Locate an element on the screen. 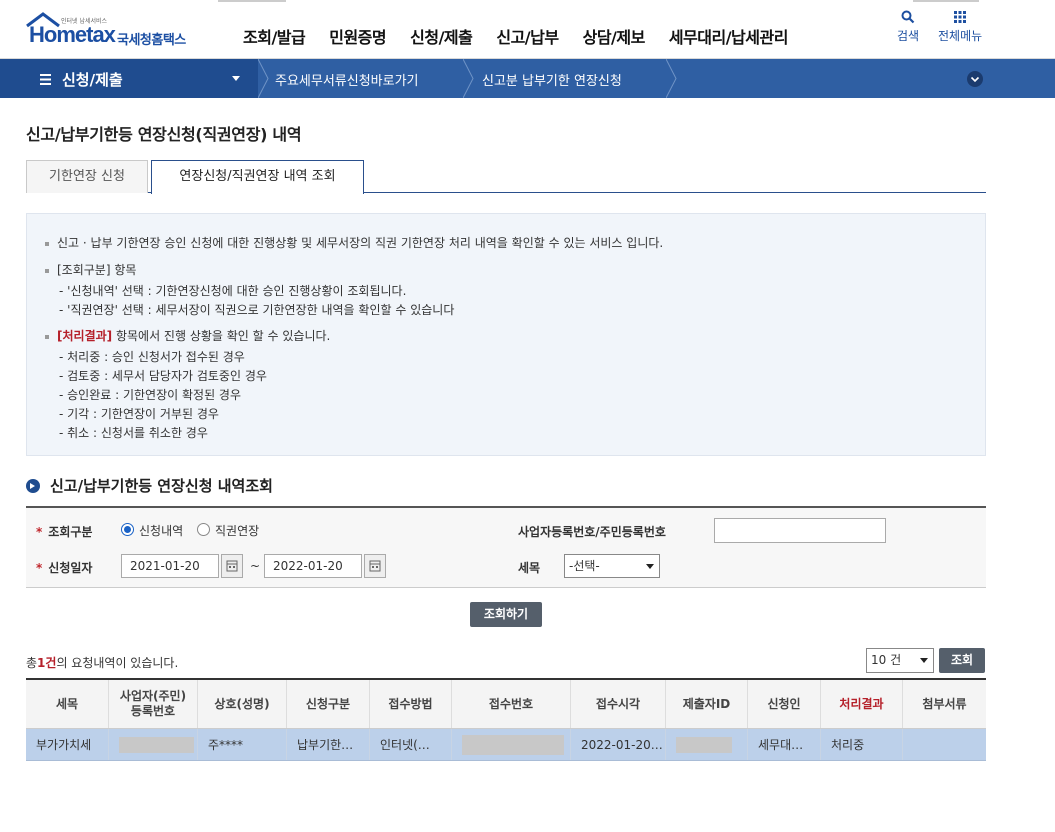  search-button: 검색 is located at coordinates (908, 27).